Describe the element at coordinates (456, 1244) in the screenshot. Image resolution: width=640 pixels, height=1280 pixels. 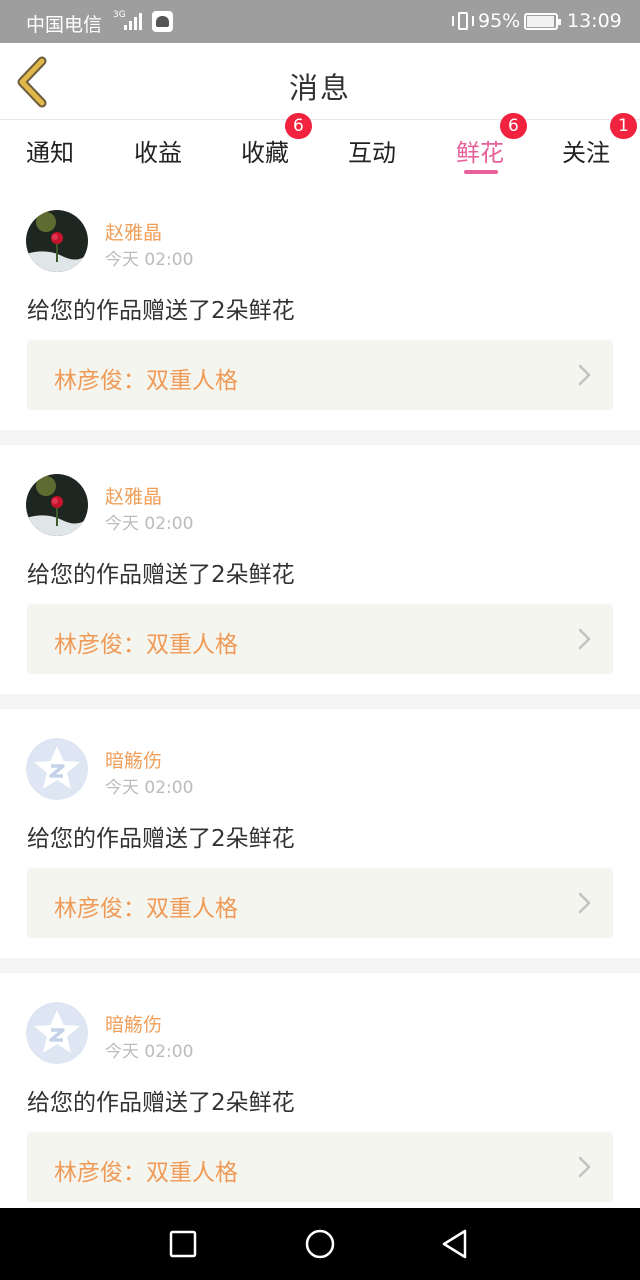
I see `triangle-back-icon` at that location.